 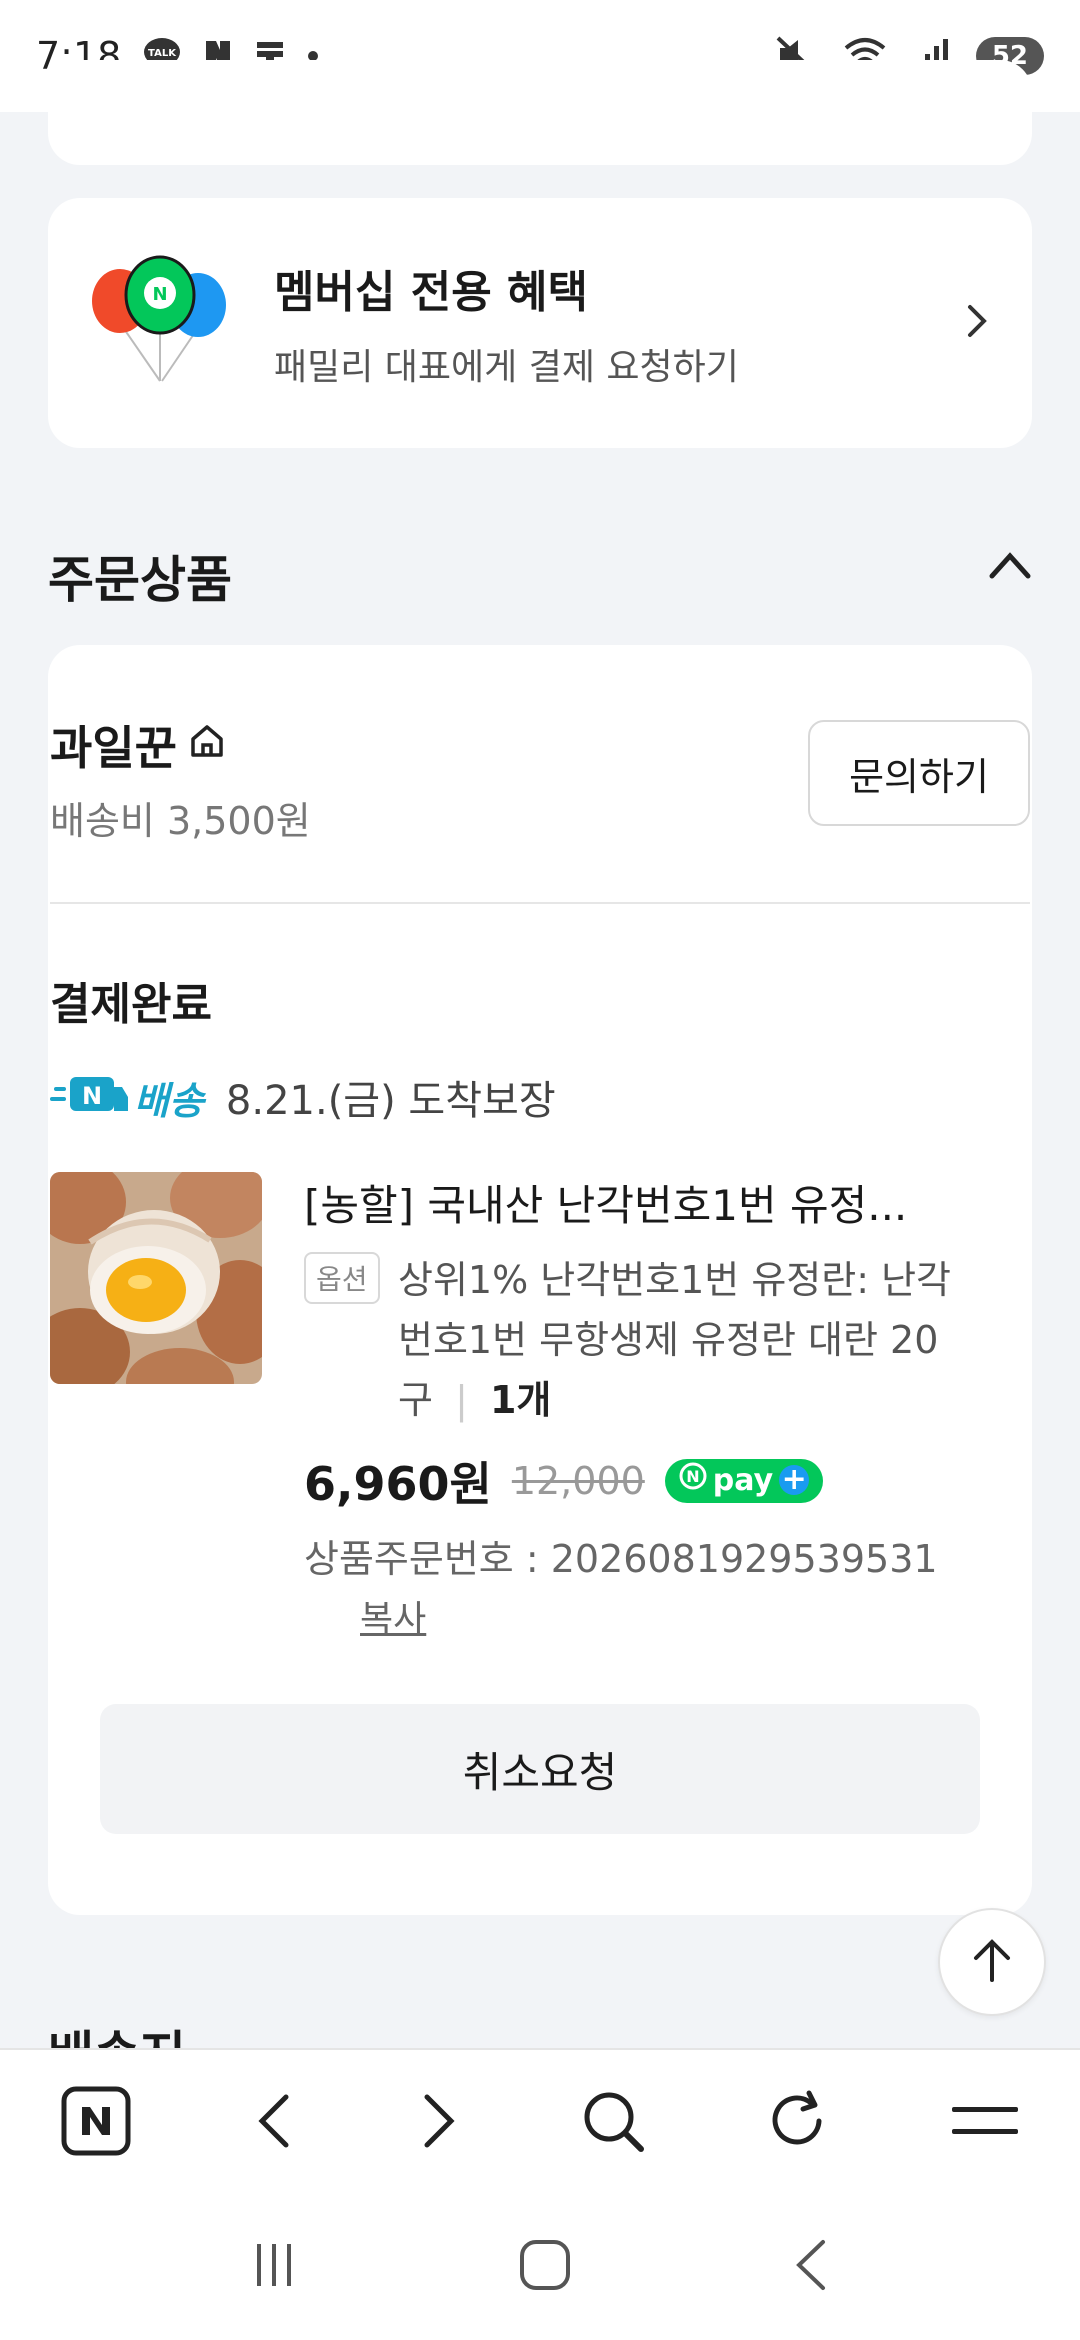 What do you see at coordinates (156, 1278) in the screenshot?
I see `product-thumbnail` at bounding box center [156, 1278].